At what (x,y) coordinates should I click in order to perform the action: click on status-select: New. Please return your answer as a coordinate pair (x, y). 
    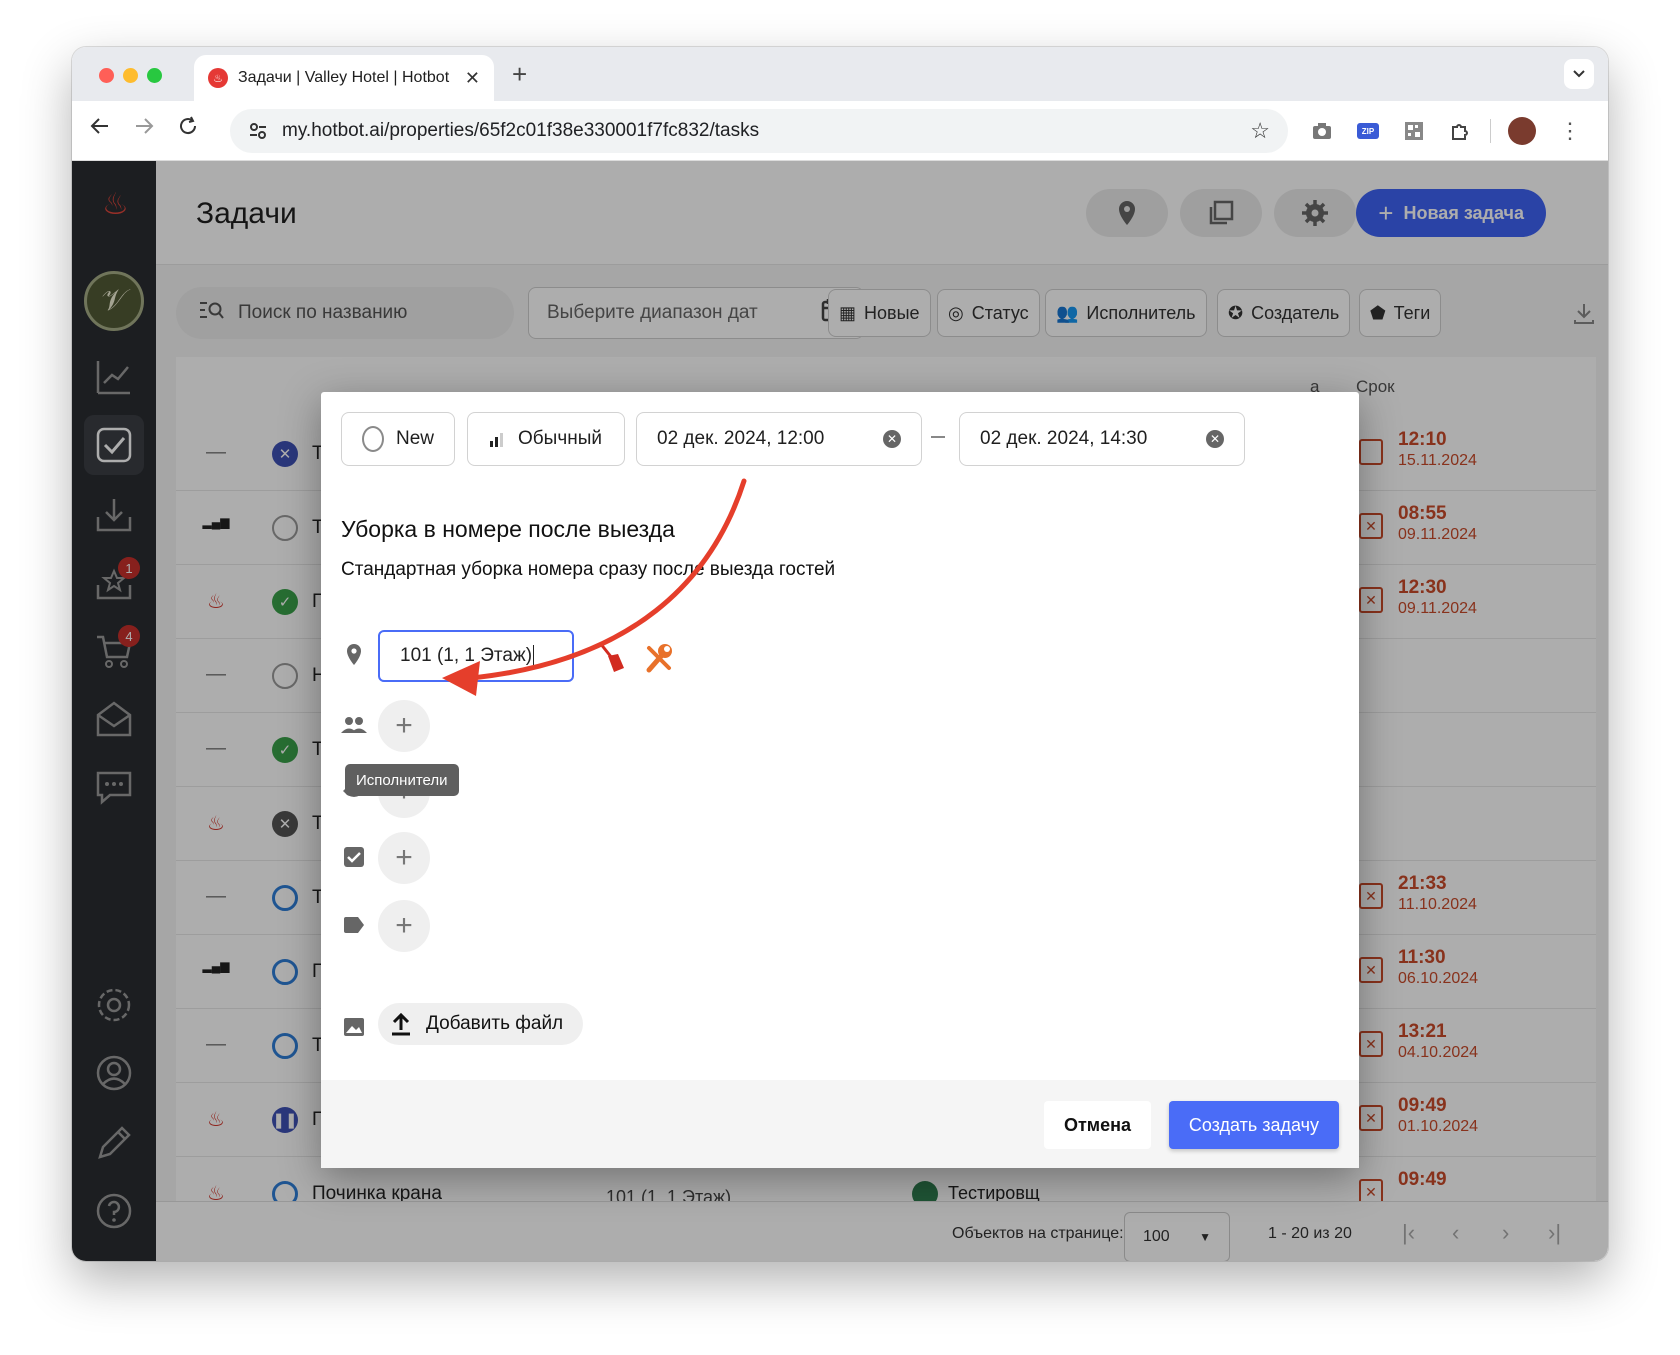
    Looking at the image, I should click on (398, 439).